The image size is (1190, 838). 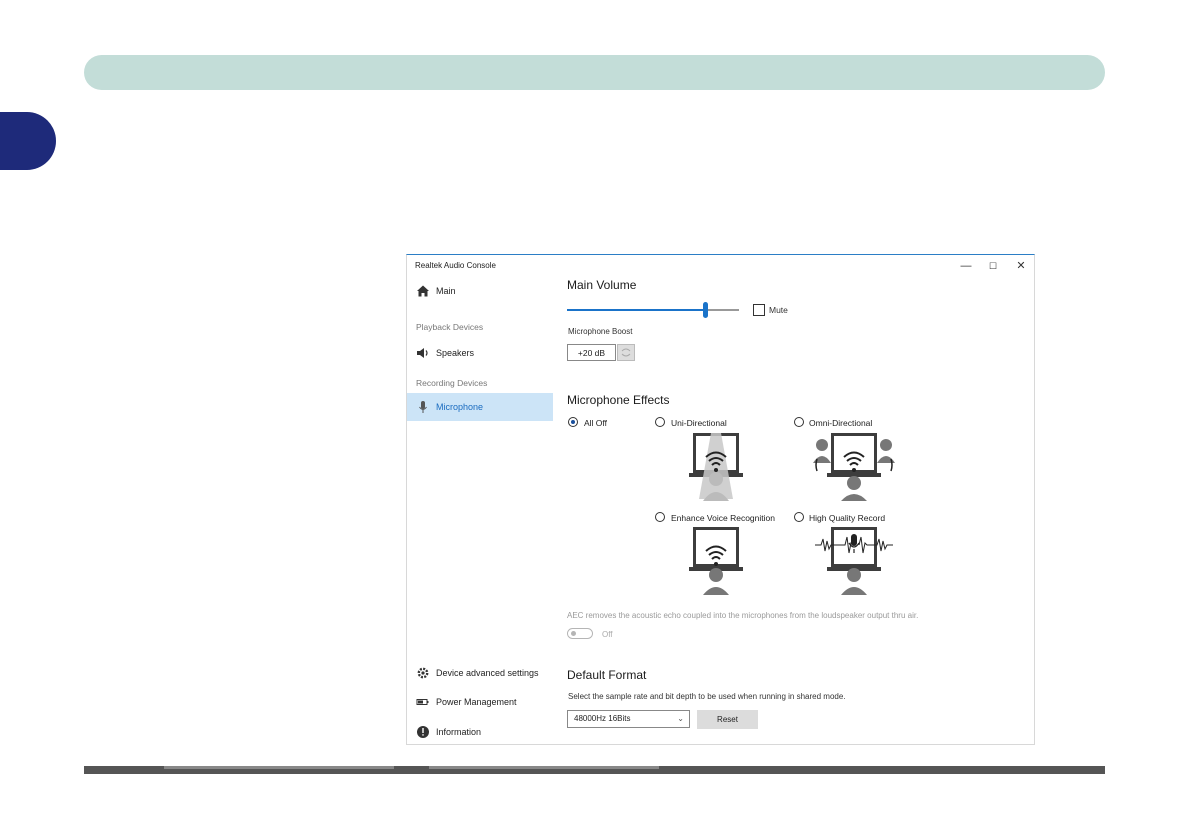 What do you see at coordinates (727, 719) in the screenshot?
I see `reset-button: Reset` at bounding box center [727, 719].